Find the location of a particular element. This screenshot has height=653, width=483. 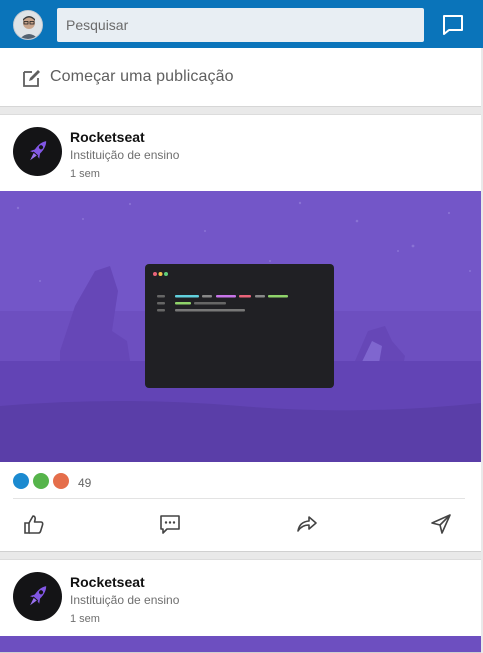

like-reaction-icon is located at coordinates (21, 481).